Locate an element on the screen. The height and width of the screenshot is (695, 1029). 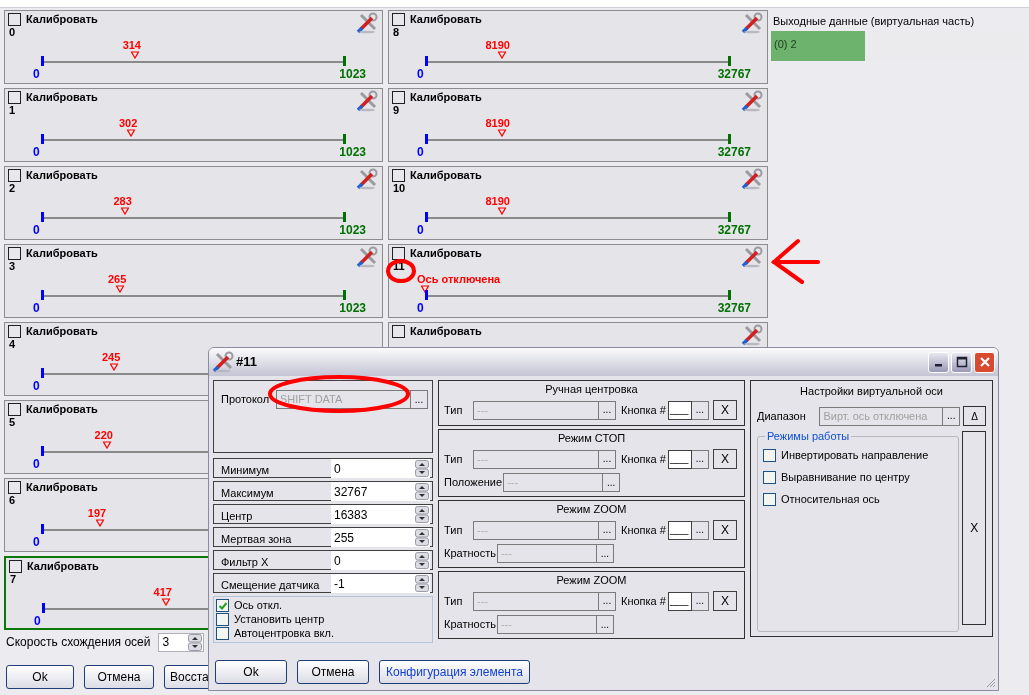
axis-number: 9 is located at coordinates (396, 110).